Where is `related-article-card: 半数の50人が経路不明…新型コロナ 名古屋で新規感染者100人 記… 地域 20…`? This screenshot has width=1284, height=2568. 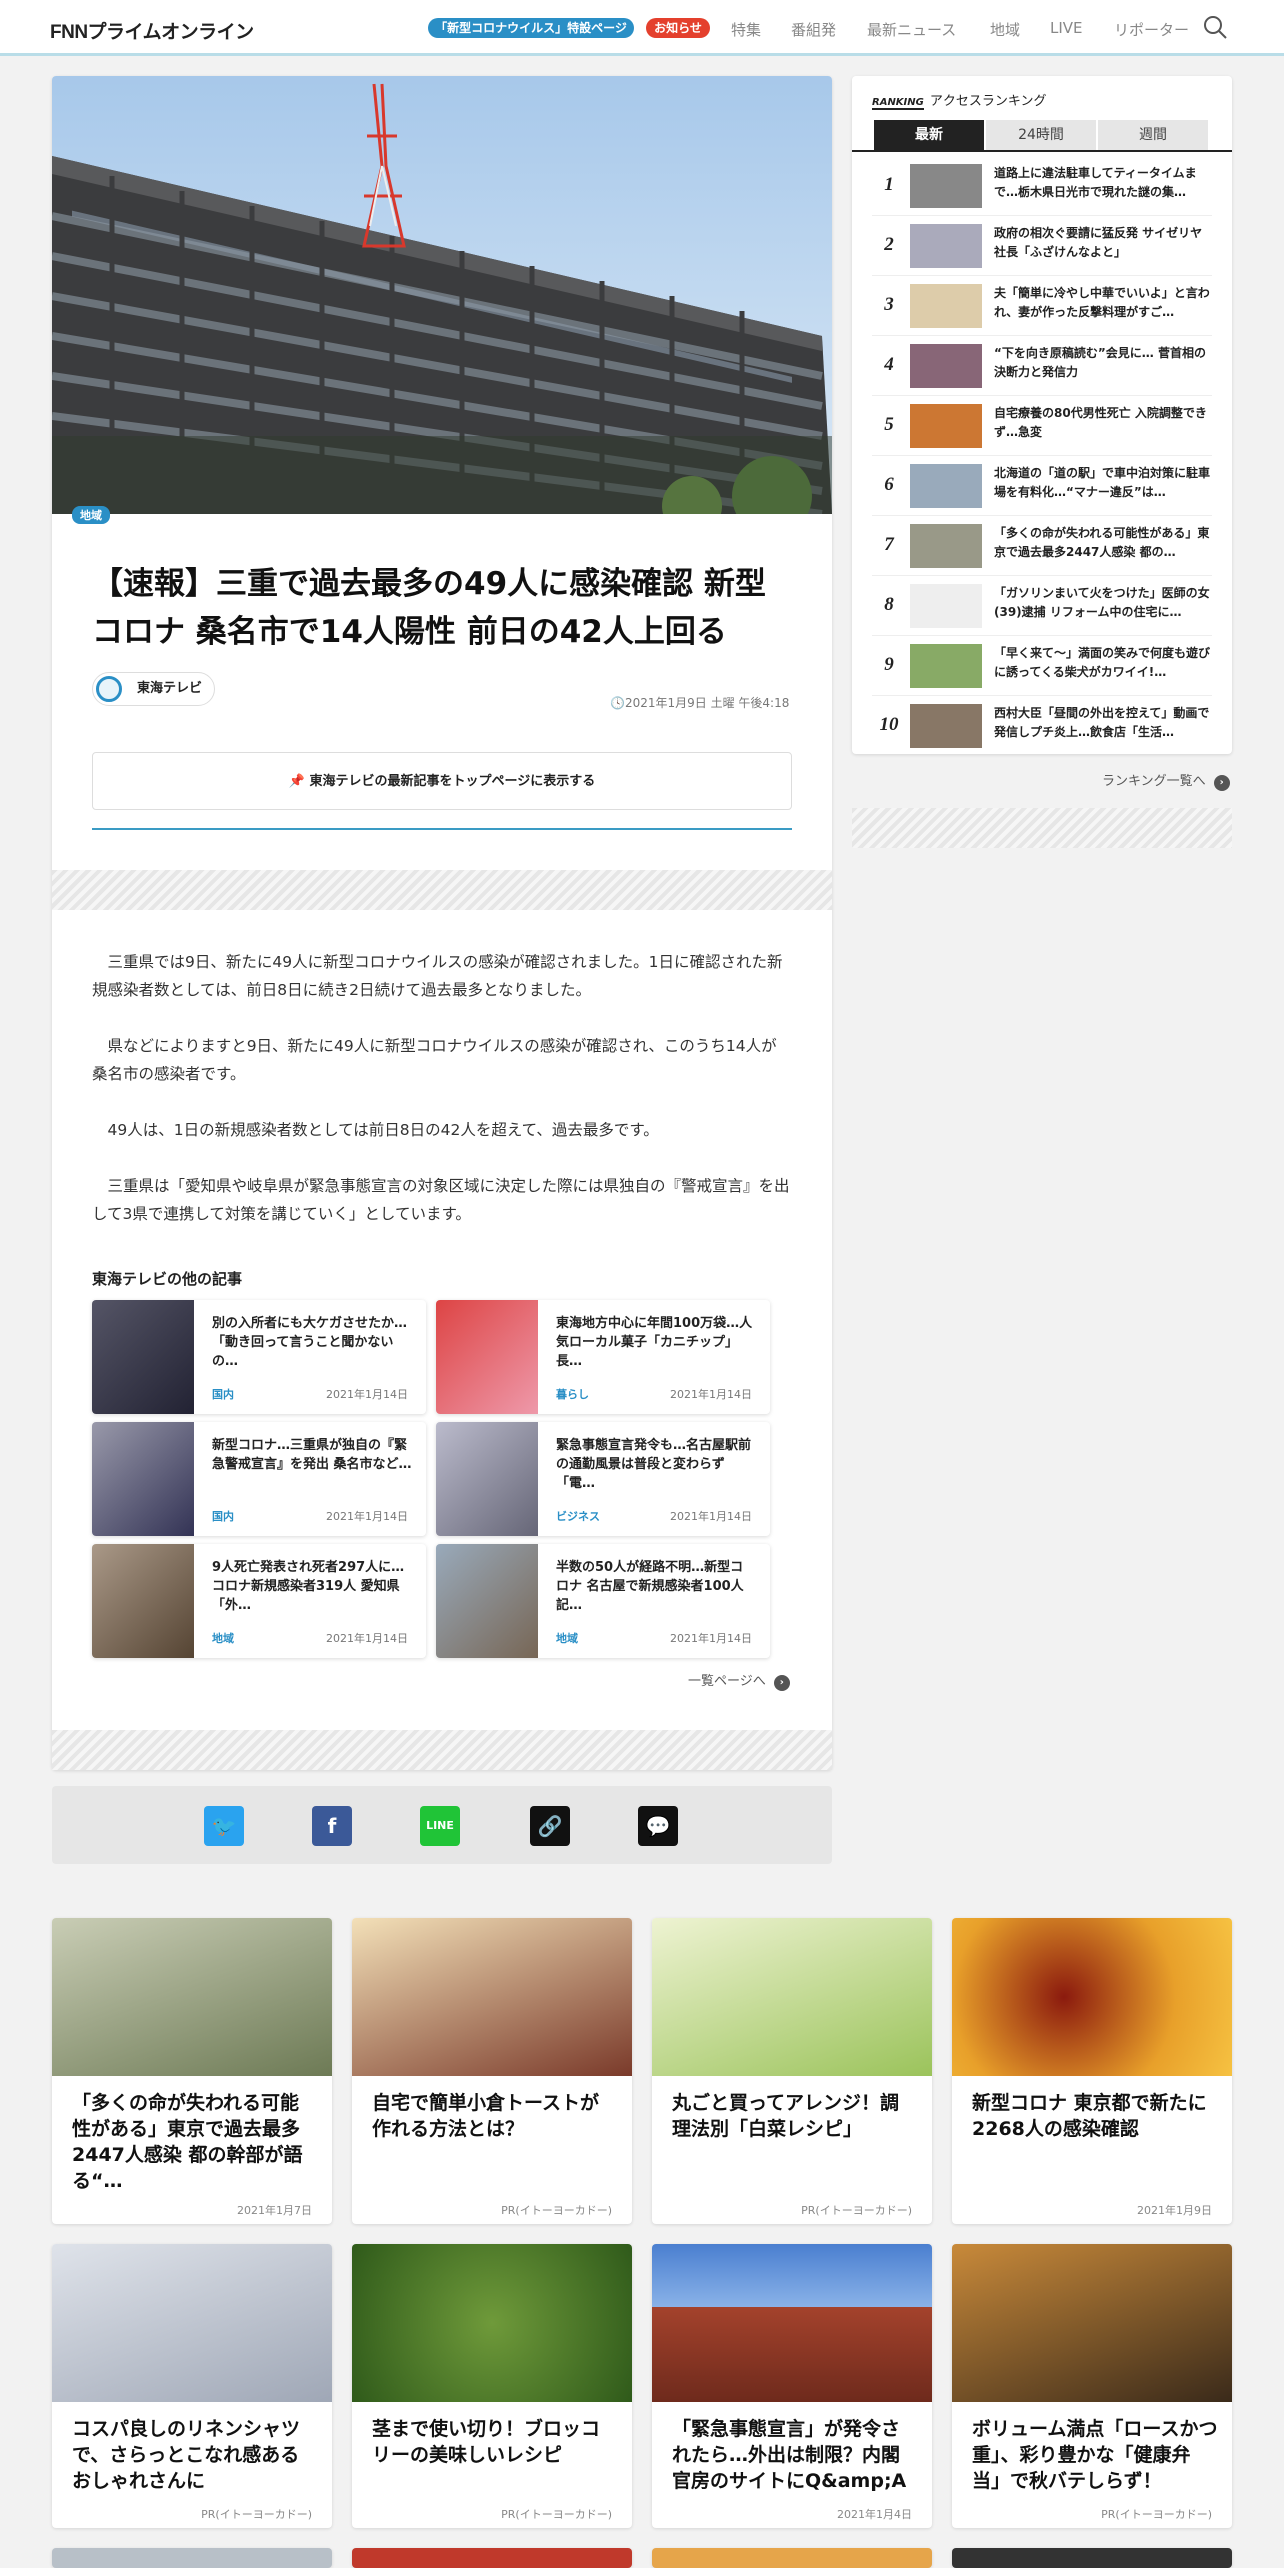 related-article-card: 半数の50人が経路不明…新型コロナ 名古屋で新規感染者100人 記… 地域 20… is located at coordinates (603, 1601).